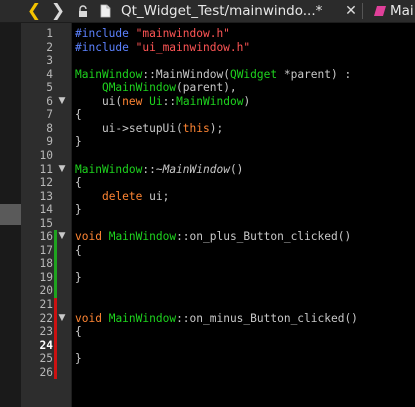 This screenshot has height=407, width=415. Describe the element at coordinates (182, 33) in the screenshot. I see `code-token: "mainwindow.h"` at that location.